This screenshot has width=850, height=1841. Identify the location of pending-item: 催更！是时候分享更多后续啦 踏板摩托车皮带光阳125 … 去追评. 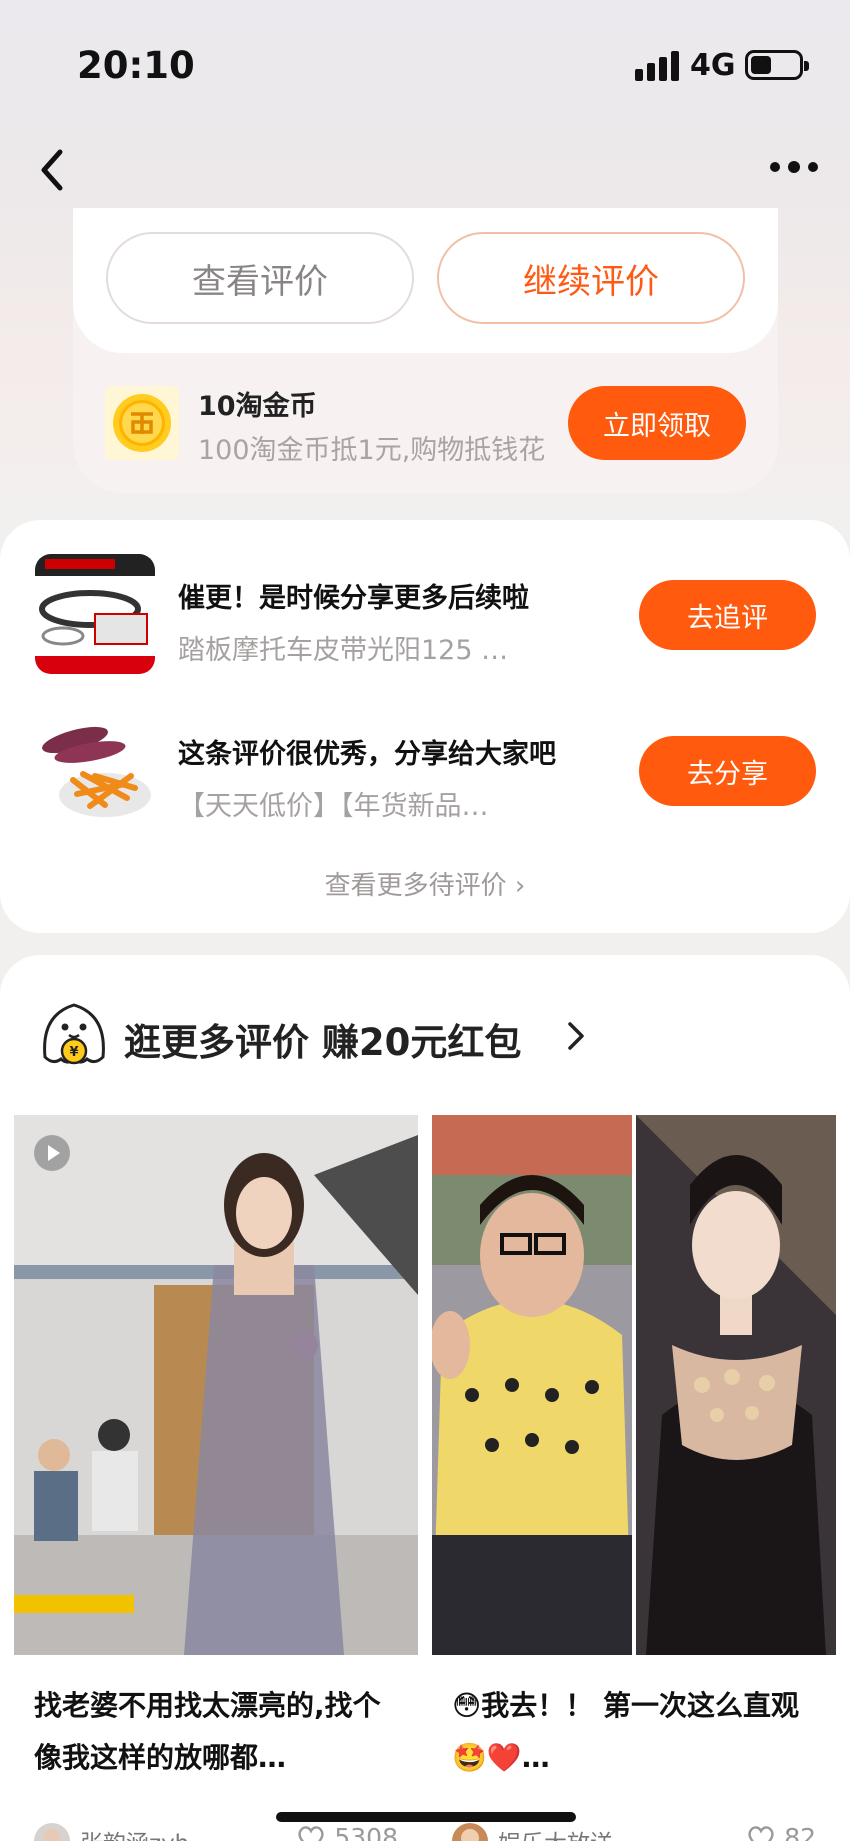
(425, 611).